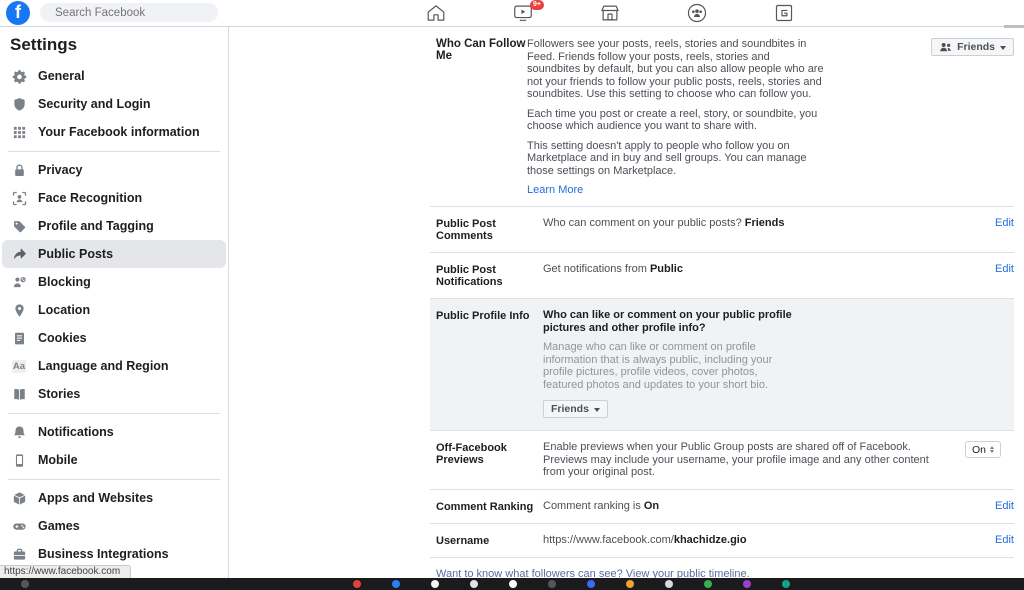 The width and height of the screenshot is (1024, 590). What do you see at coordinates (62, 338) in the screenshot?
I see `sidebar-item-label: Cookies` at bounding box center [62, 338].